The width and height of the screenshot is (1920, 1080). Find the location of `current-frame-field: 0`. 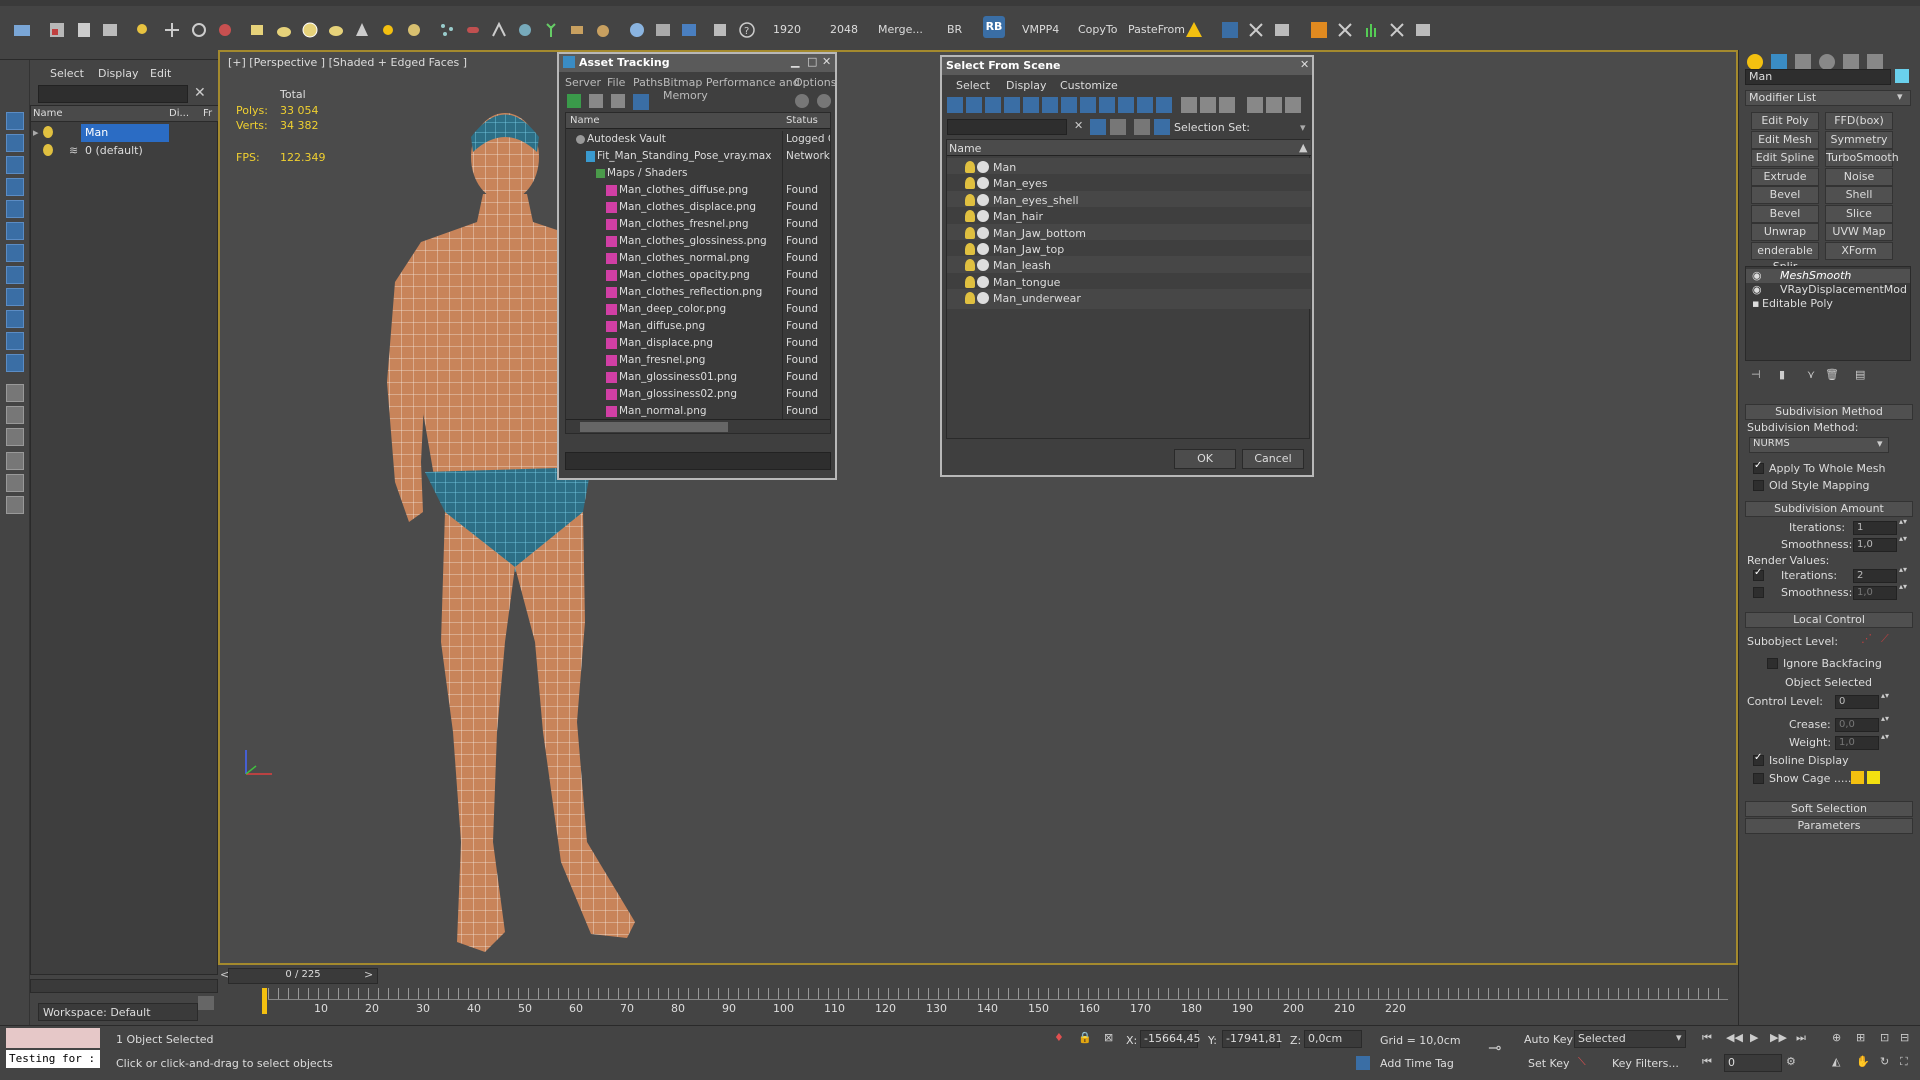

current-frame-field: 0 is located at coordinates (1753, 1063).